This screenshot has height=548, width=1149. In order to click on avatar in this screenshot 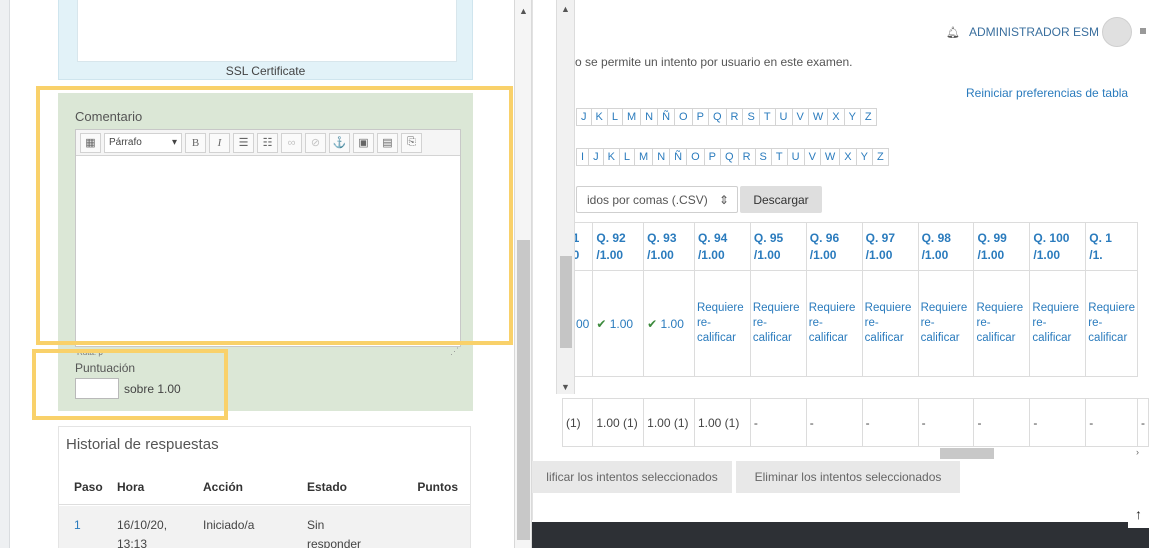, I will do `click(1117, 32)`.